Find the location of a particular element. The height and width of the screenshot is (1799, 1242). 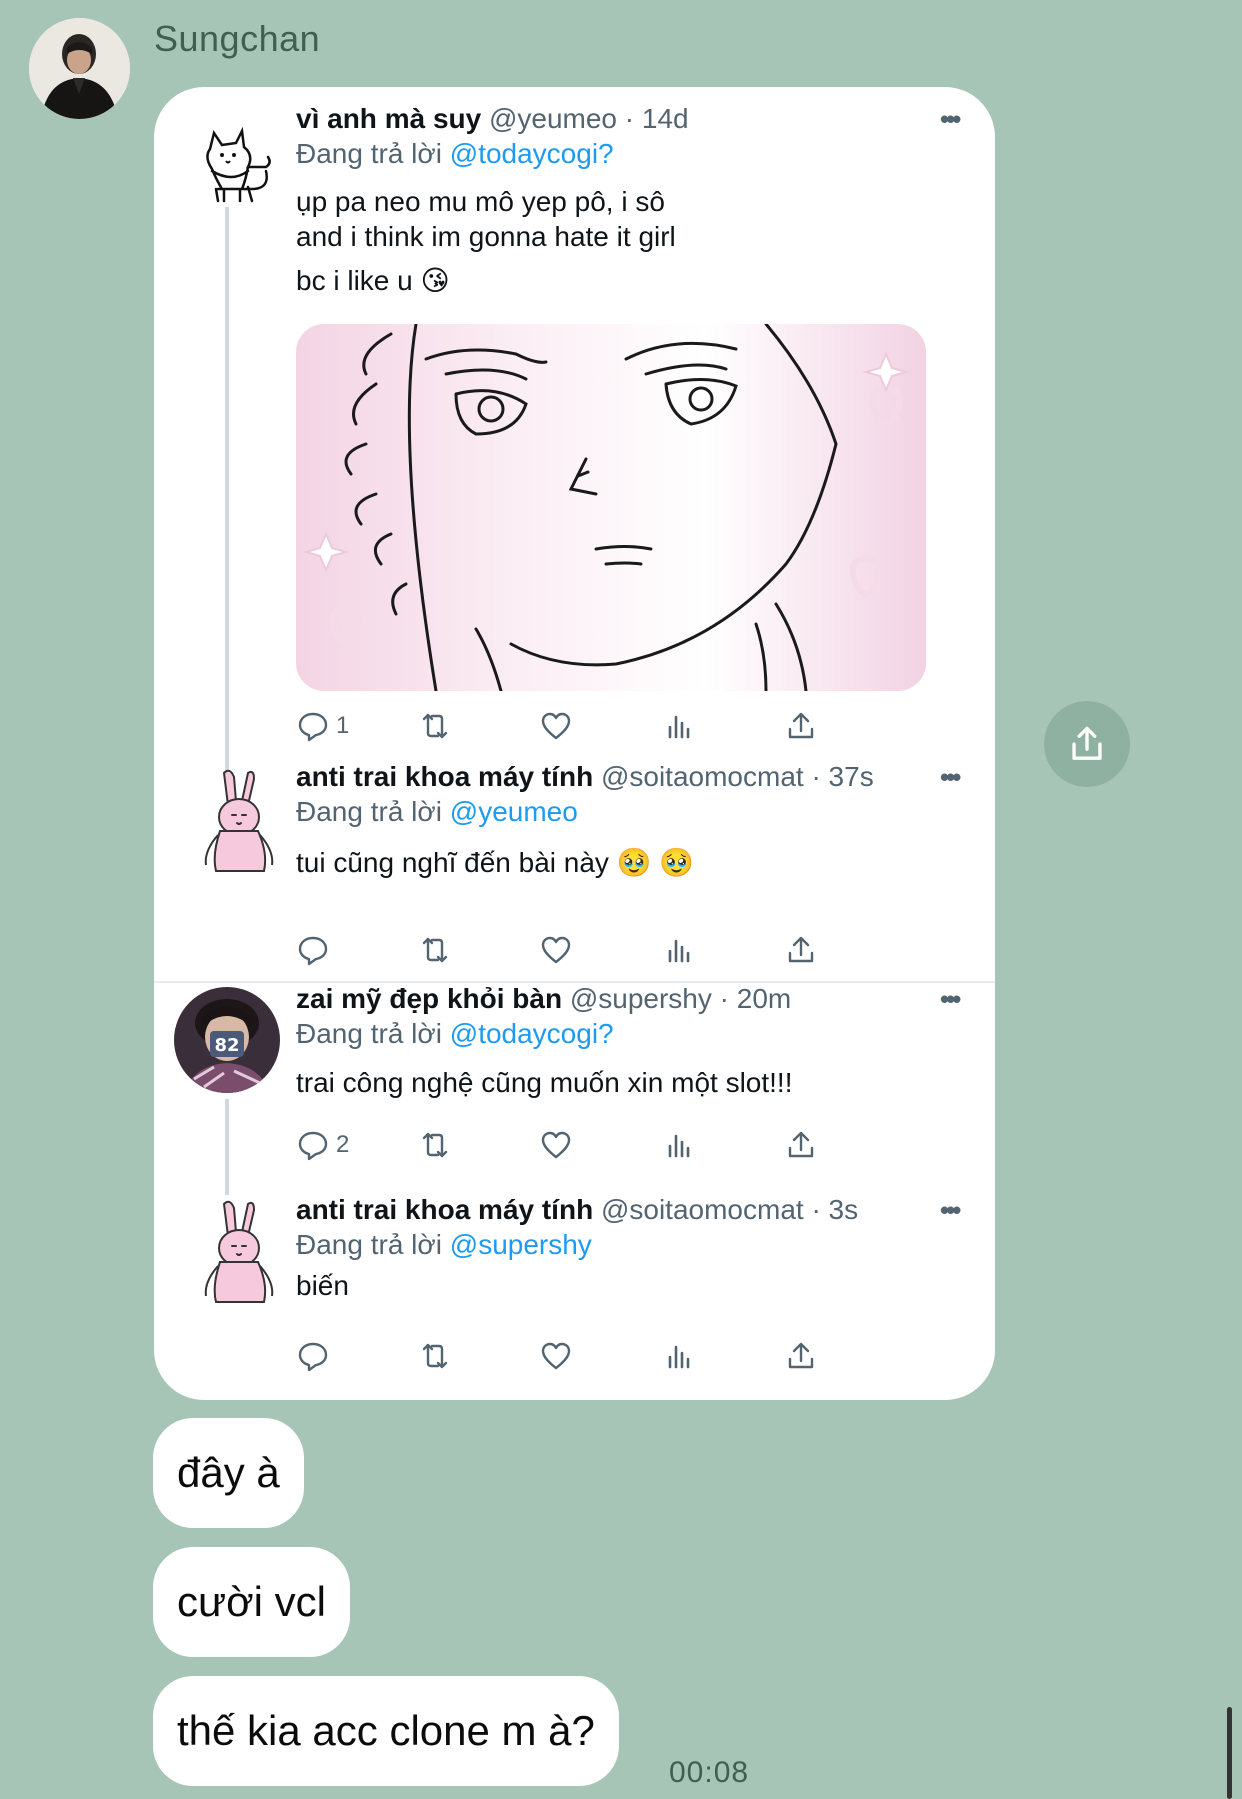

message-timestamp: 00:08 is located at coordinates (709, 1772).